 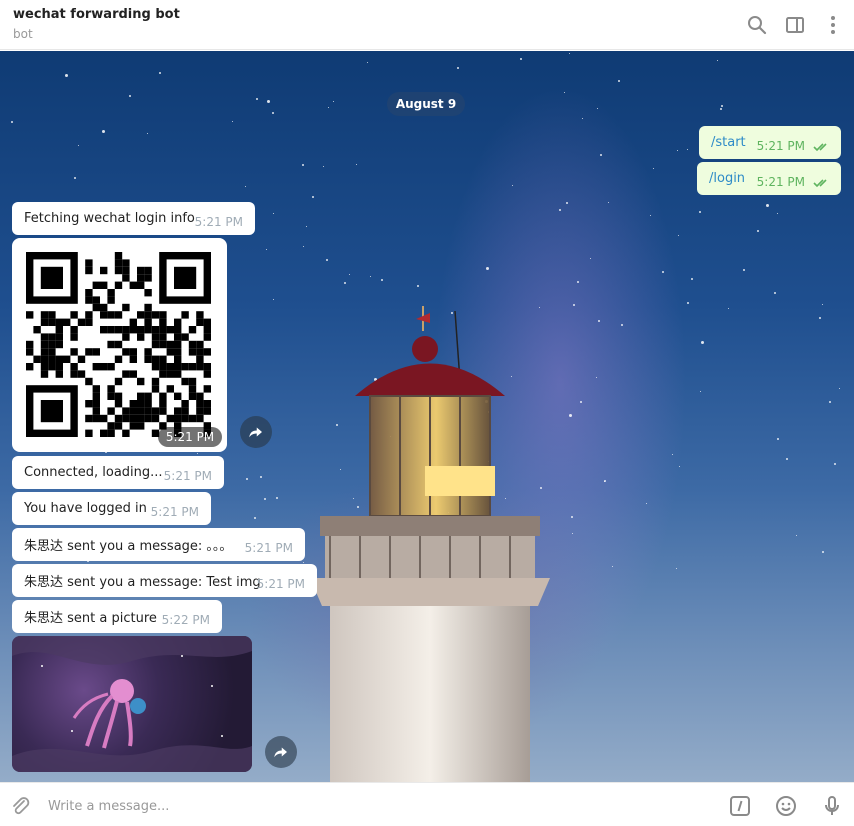 I want to click on outgoing-message: /login 5:21 PM, so click(x=769, y=178).